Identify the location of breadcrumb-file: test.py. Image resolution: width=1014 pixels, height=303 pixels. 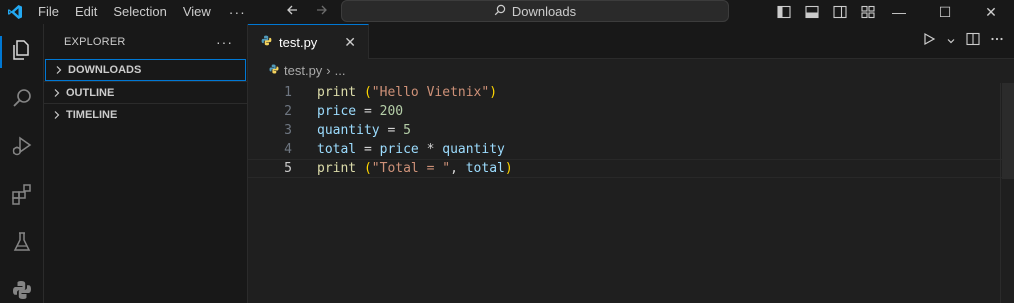
(303, 70).